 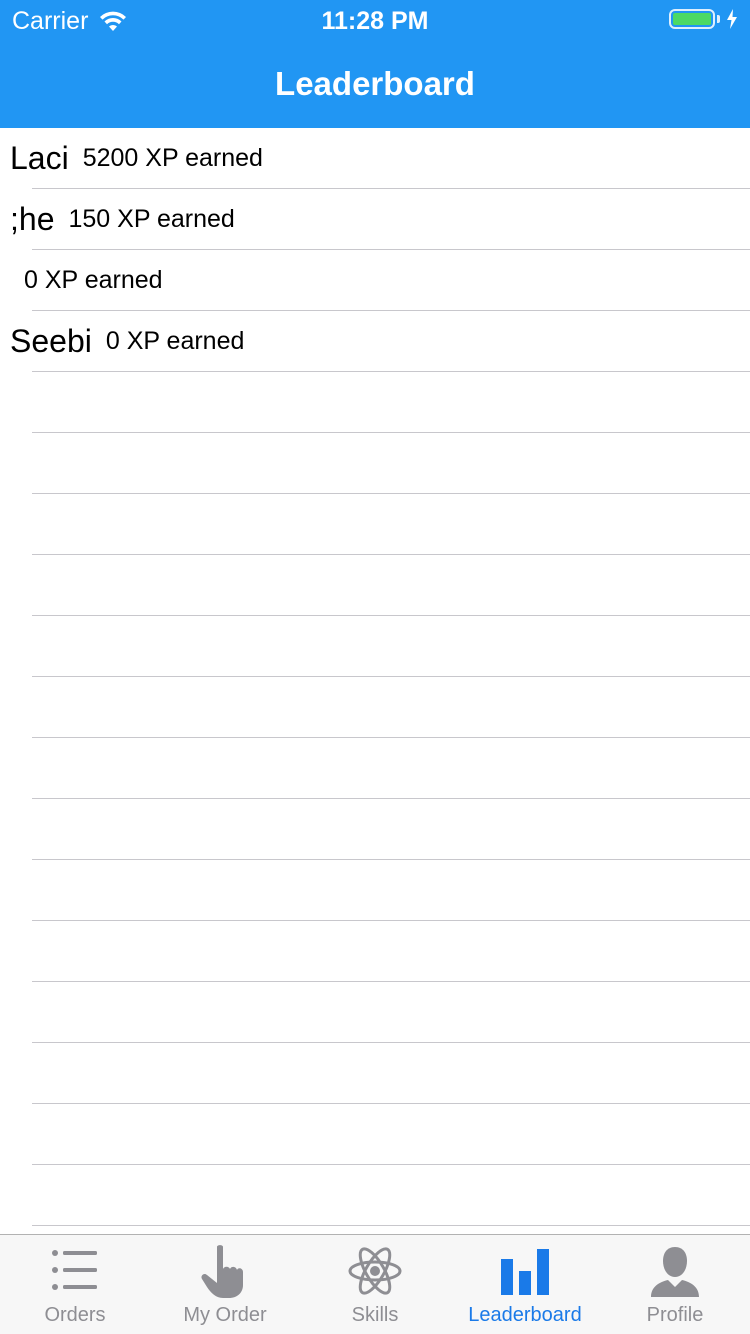 What do you see at coordinates (222, 1271) in the screenshot?
I see `pointing-hand-icon` at bounding box center [222, 1271].